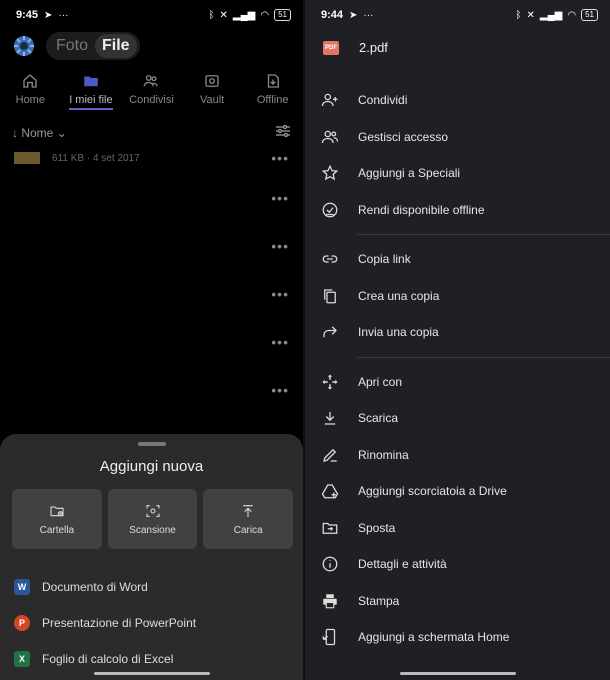 This screenshot has height=680, width=610. What do you see at coordinates (457, 455) in the screenshot?
I see `menu-item-rename: Rinomina` at bounding box center [457, 455].